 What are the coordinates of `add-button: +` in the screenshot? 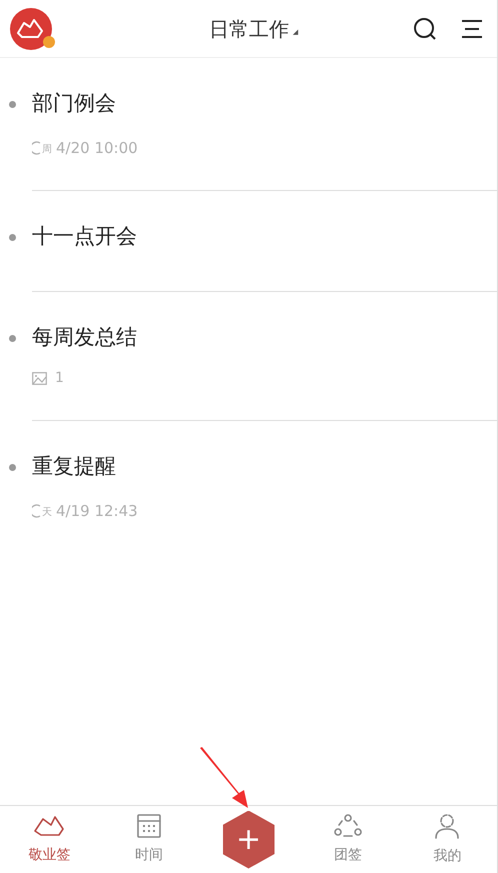 It's located at (248, 839).